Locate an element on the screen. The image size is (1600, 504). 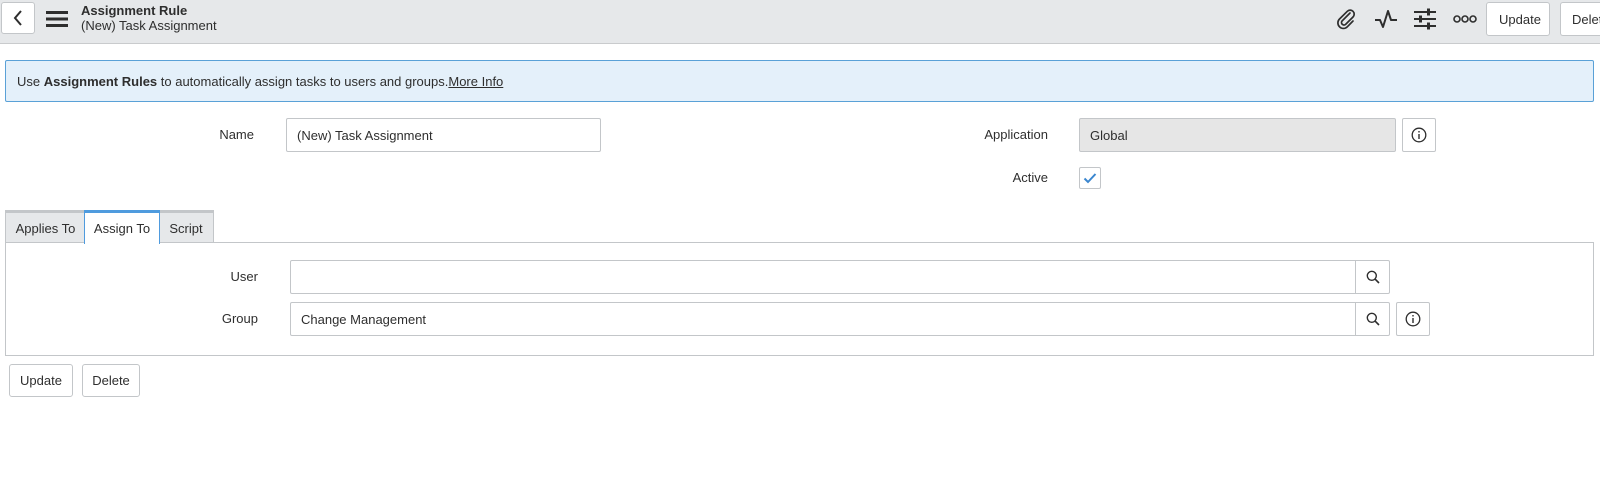
user-lookup is located at coordinates (840, 277).